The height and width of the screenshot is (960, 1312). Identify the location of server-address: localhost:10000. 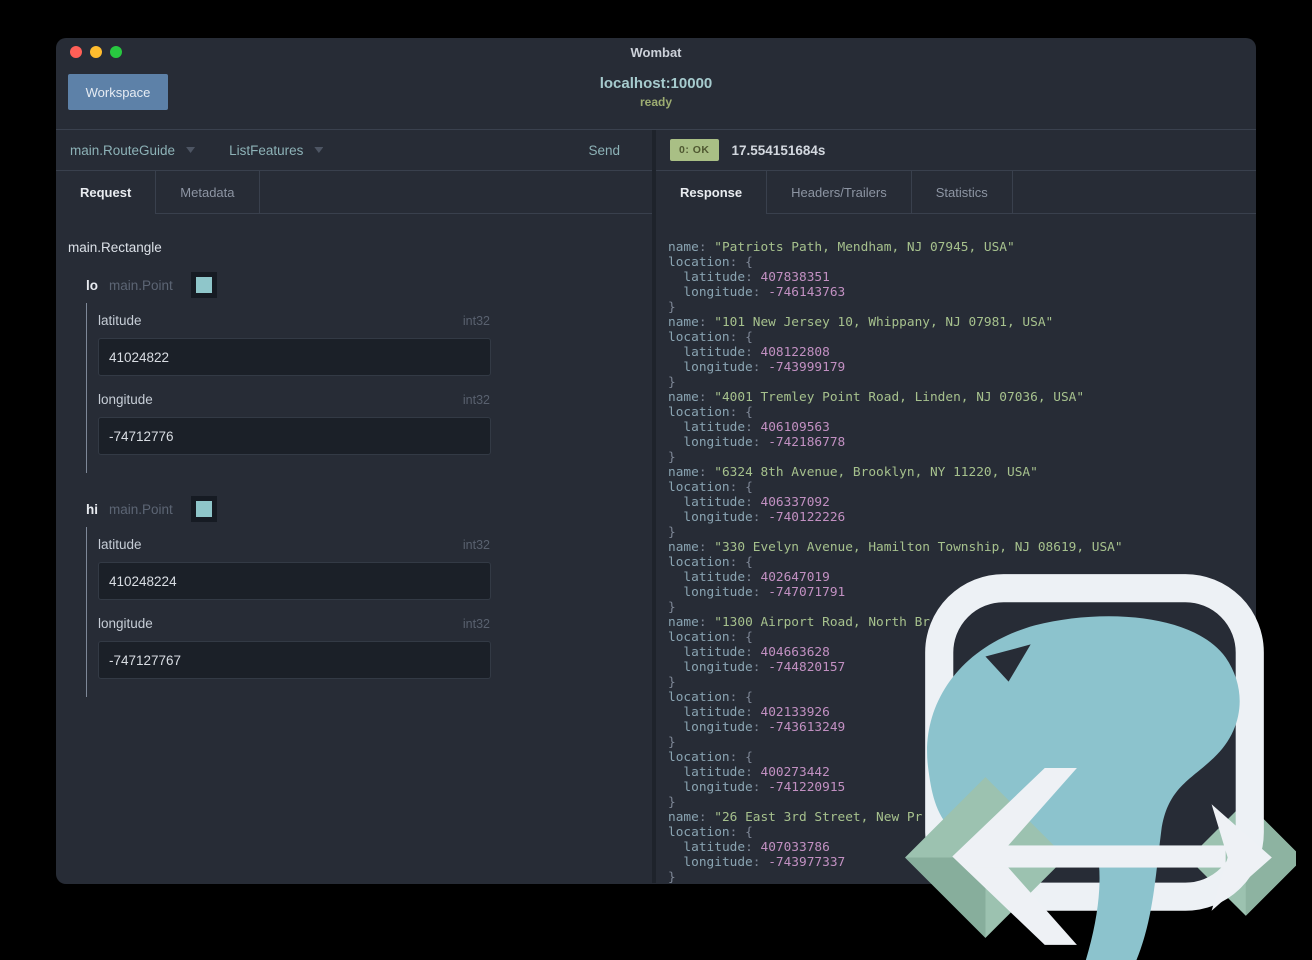
(656, 83).